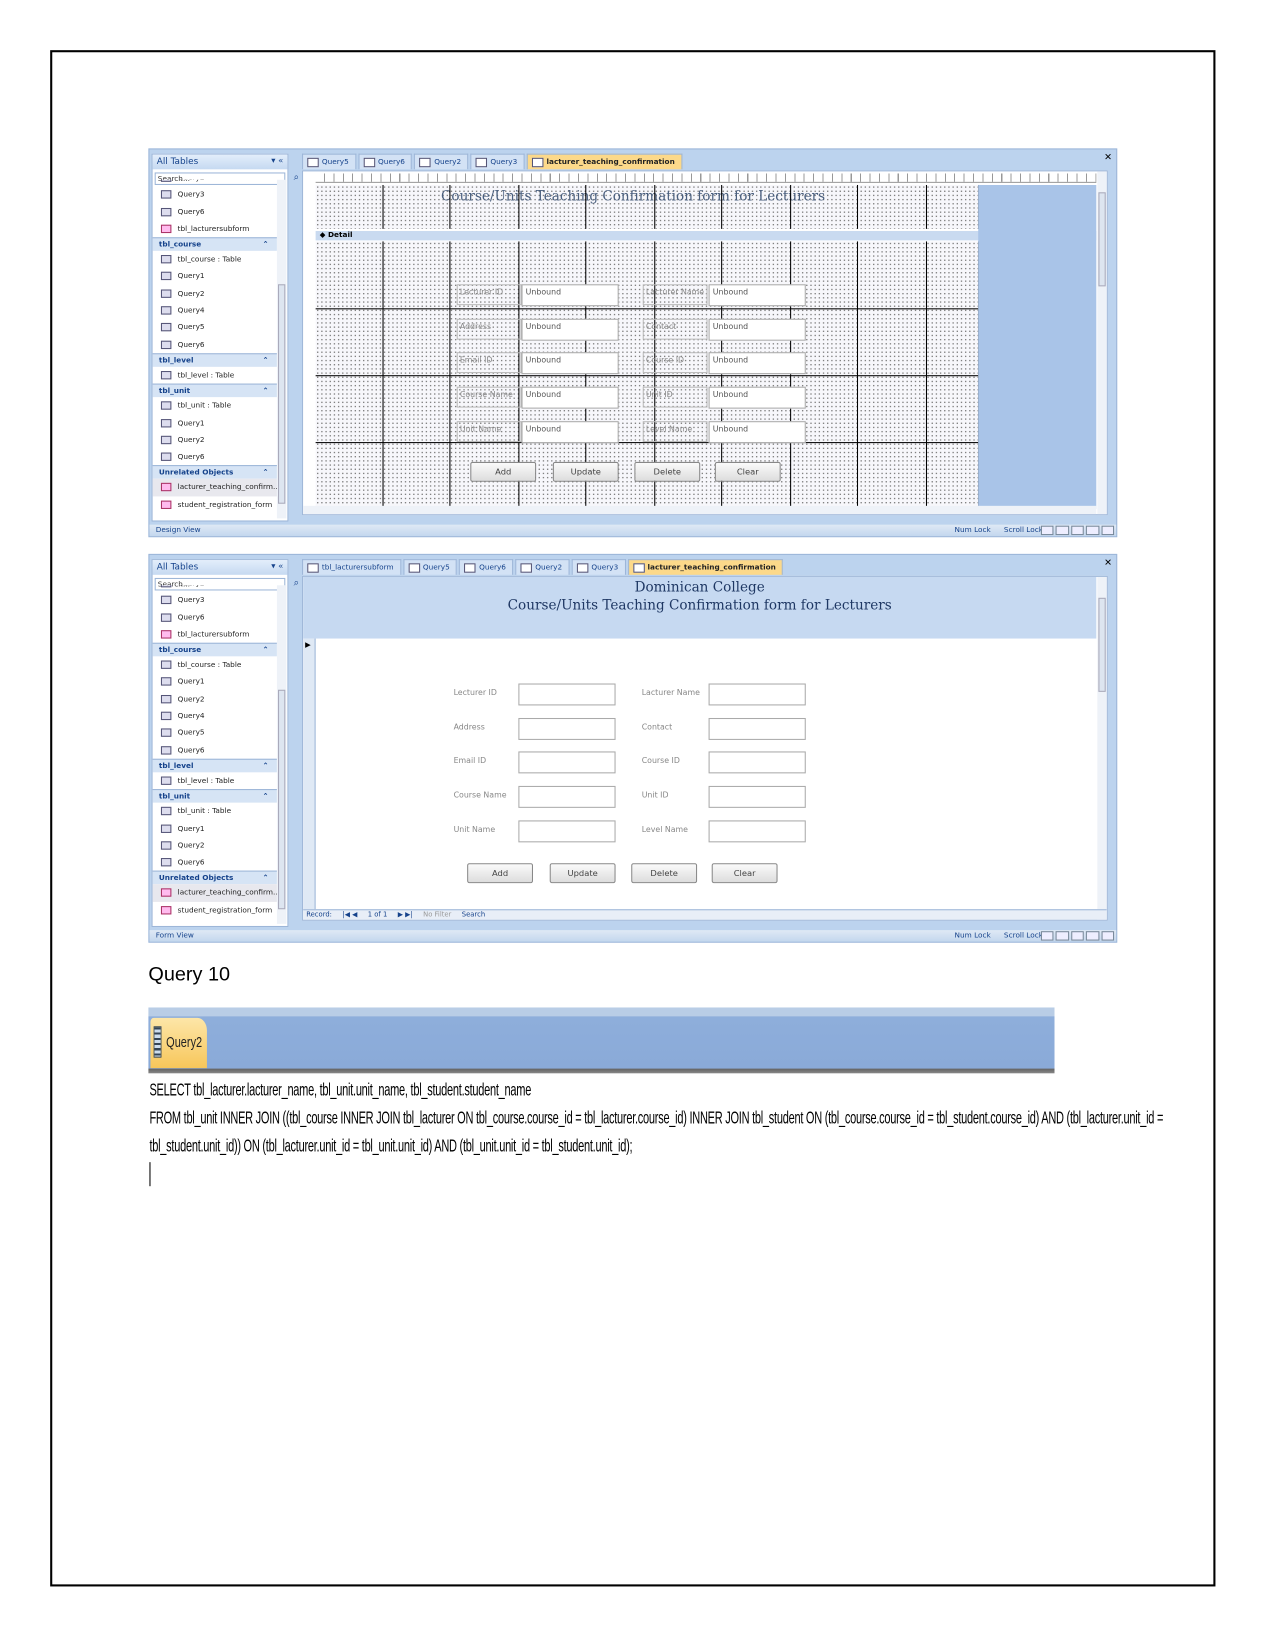 Image resolution: width=1275 pixels, height=1651 pixels. What do you see at coordinates (473, 914) in the screenshot?
I see `record-search-input: Search` at bounding box center [473, 914].